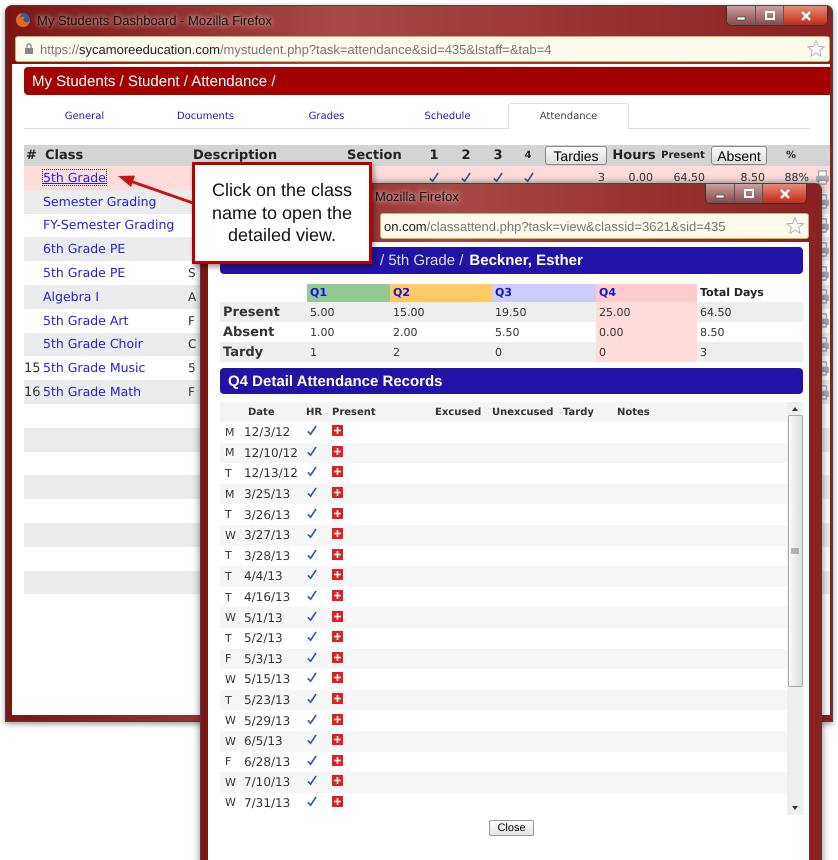 This screenshot has height=860, width=838. Describe the element at coordinates (264, 741) in the screenshot. I see `date-cell-text: 6/5/13` at that location.